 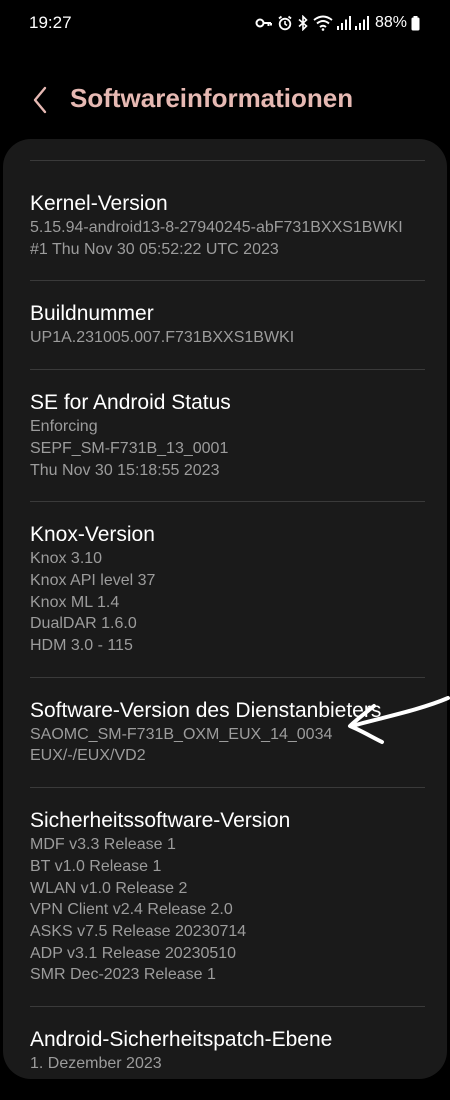 What do you see at coordinates (103, 845) in the screenshot?
I see `item-value: MDF v3.3 Release 1` at bounding box center [103, 845].